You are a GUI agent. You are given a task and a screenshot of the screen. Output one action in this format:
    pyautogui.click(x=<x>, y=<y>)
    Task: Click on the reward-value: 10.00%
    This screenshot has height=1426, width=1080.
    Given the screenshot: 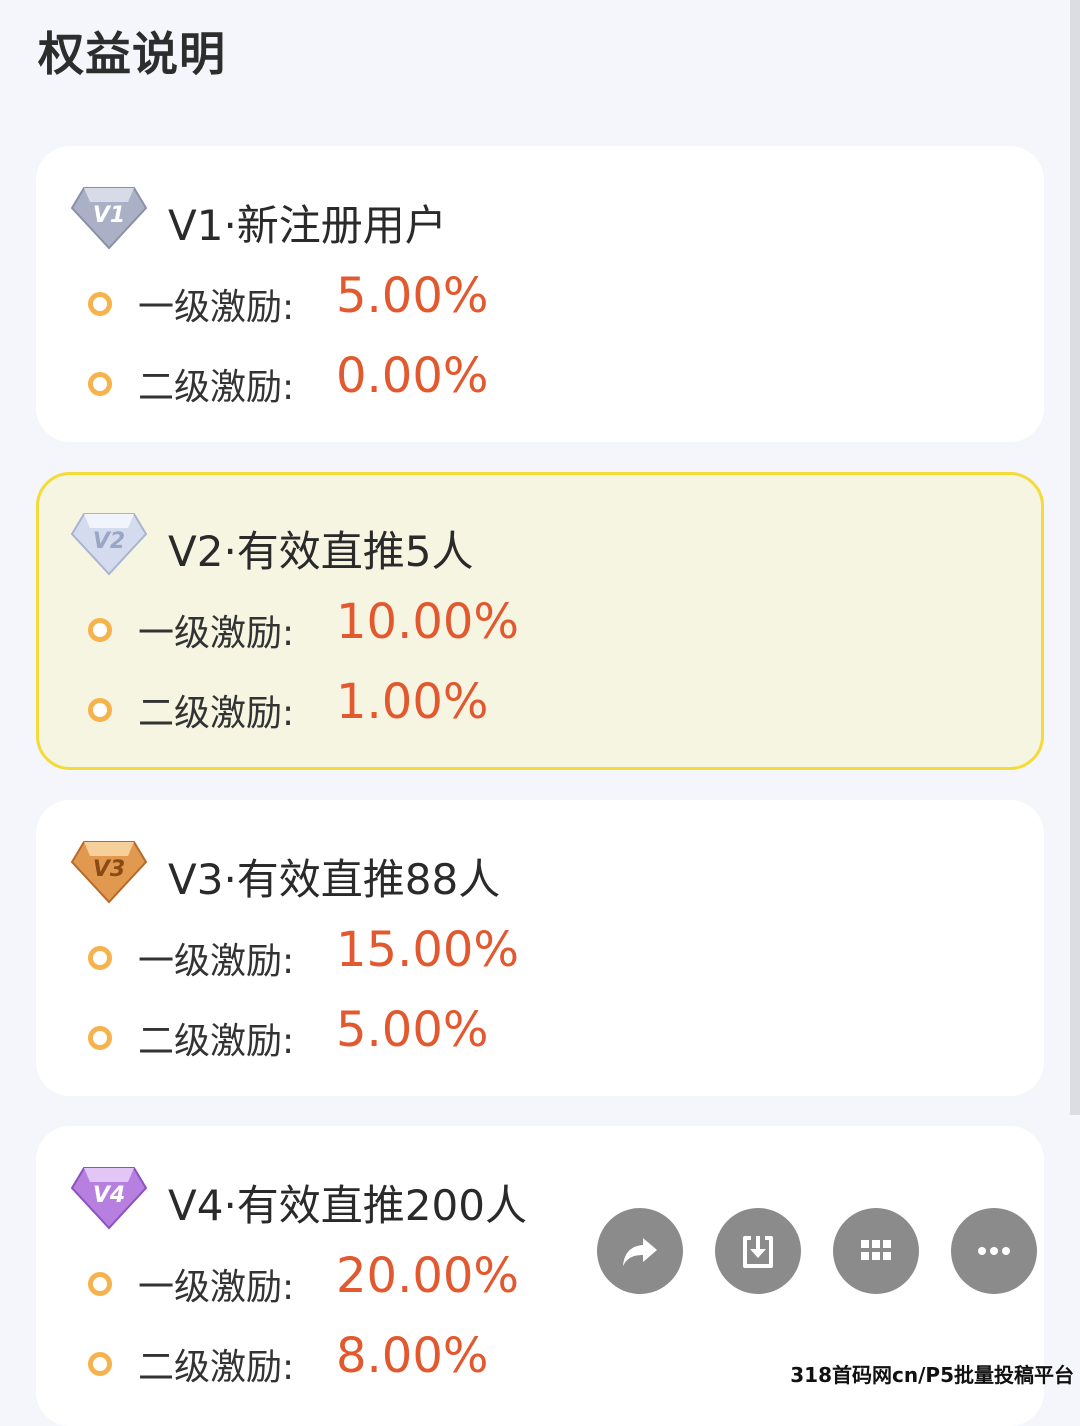 What is the action you would take?
    pyautogui.click(x=428, y=622)
    